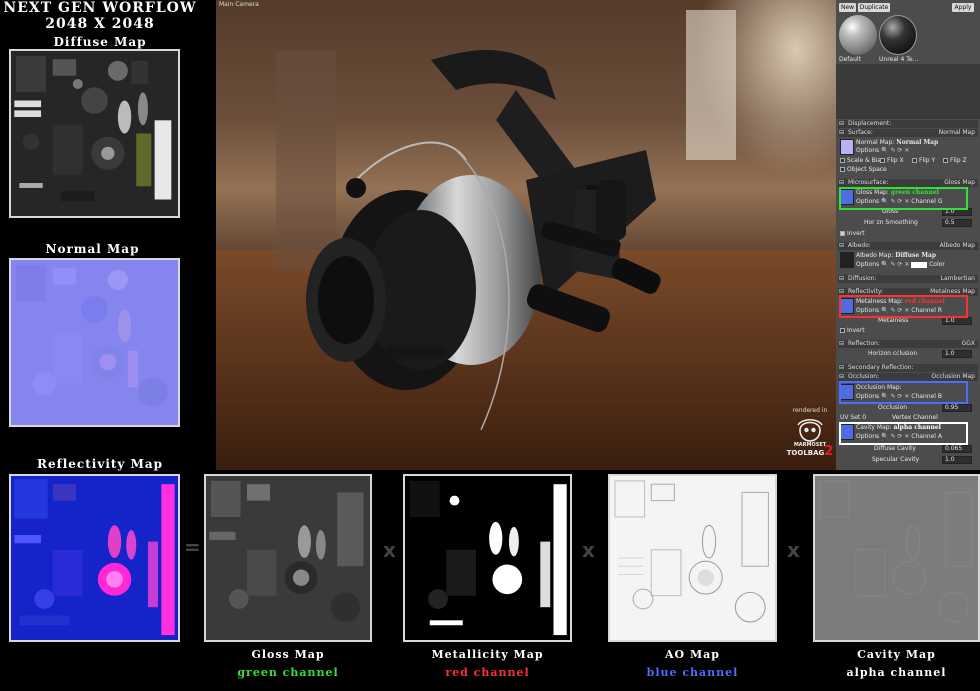 Image resolution: width=980 pixels, height=691 pixels. What do you see at coordinates (100, 8) in the screenshot?
I see `workflow-title: NEXT GEN WORFLOW` at bounding box center [100, 8].